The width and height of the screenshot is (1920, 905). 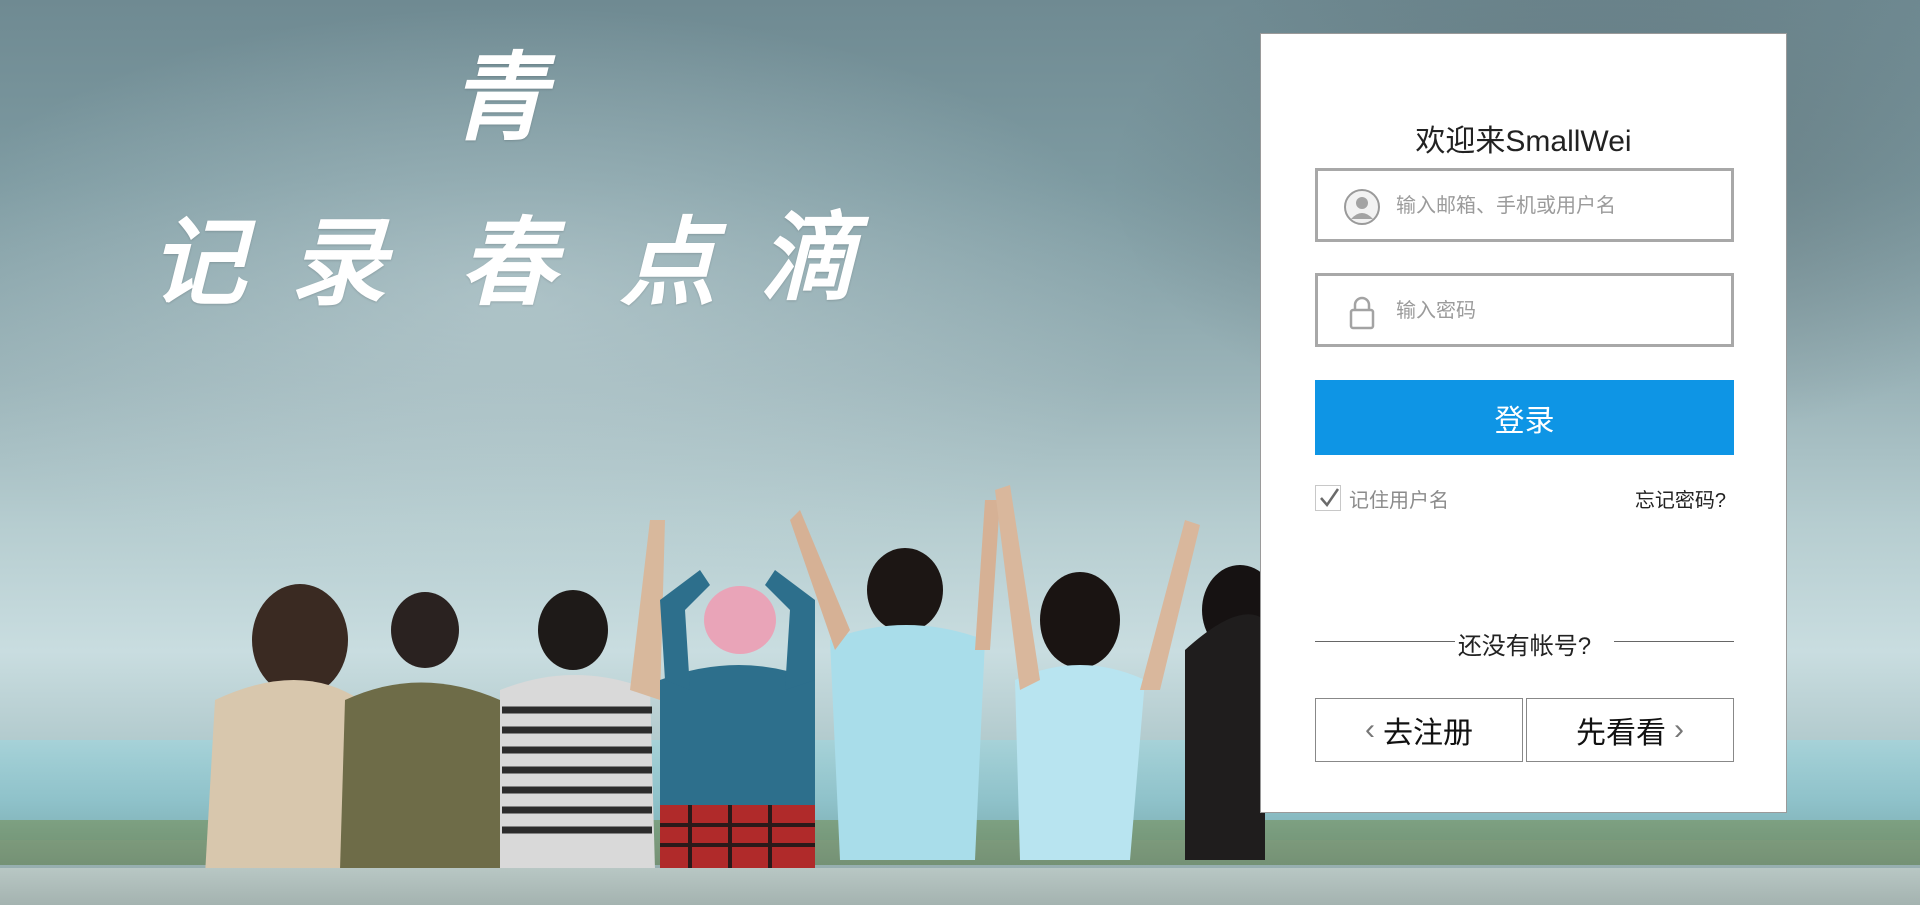 I want to click on calligraphy-char: 点, so click(x=668, y=262).